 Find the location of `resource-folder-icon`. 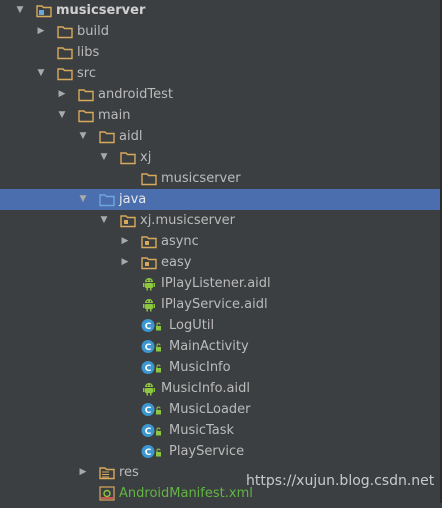

resource-folder-icon is located at coordinates (107, 472).